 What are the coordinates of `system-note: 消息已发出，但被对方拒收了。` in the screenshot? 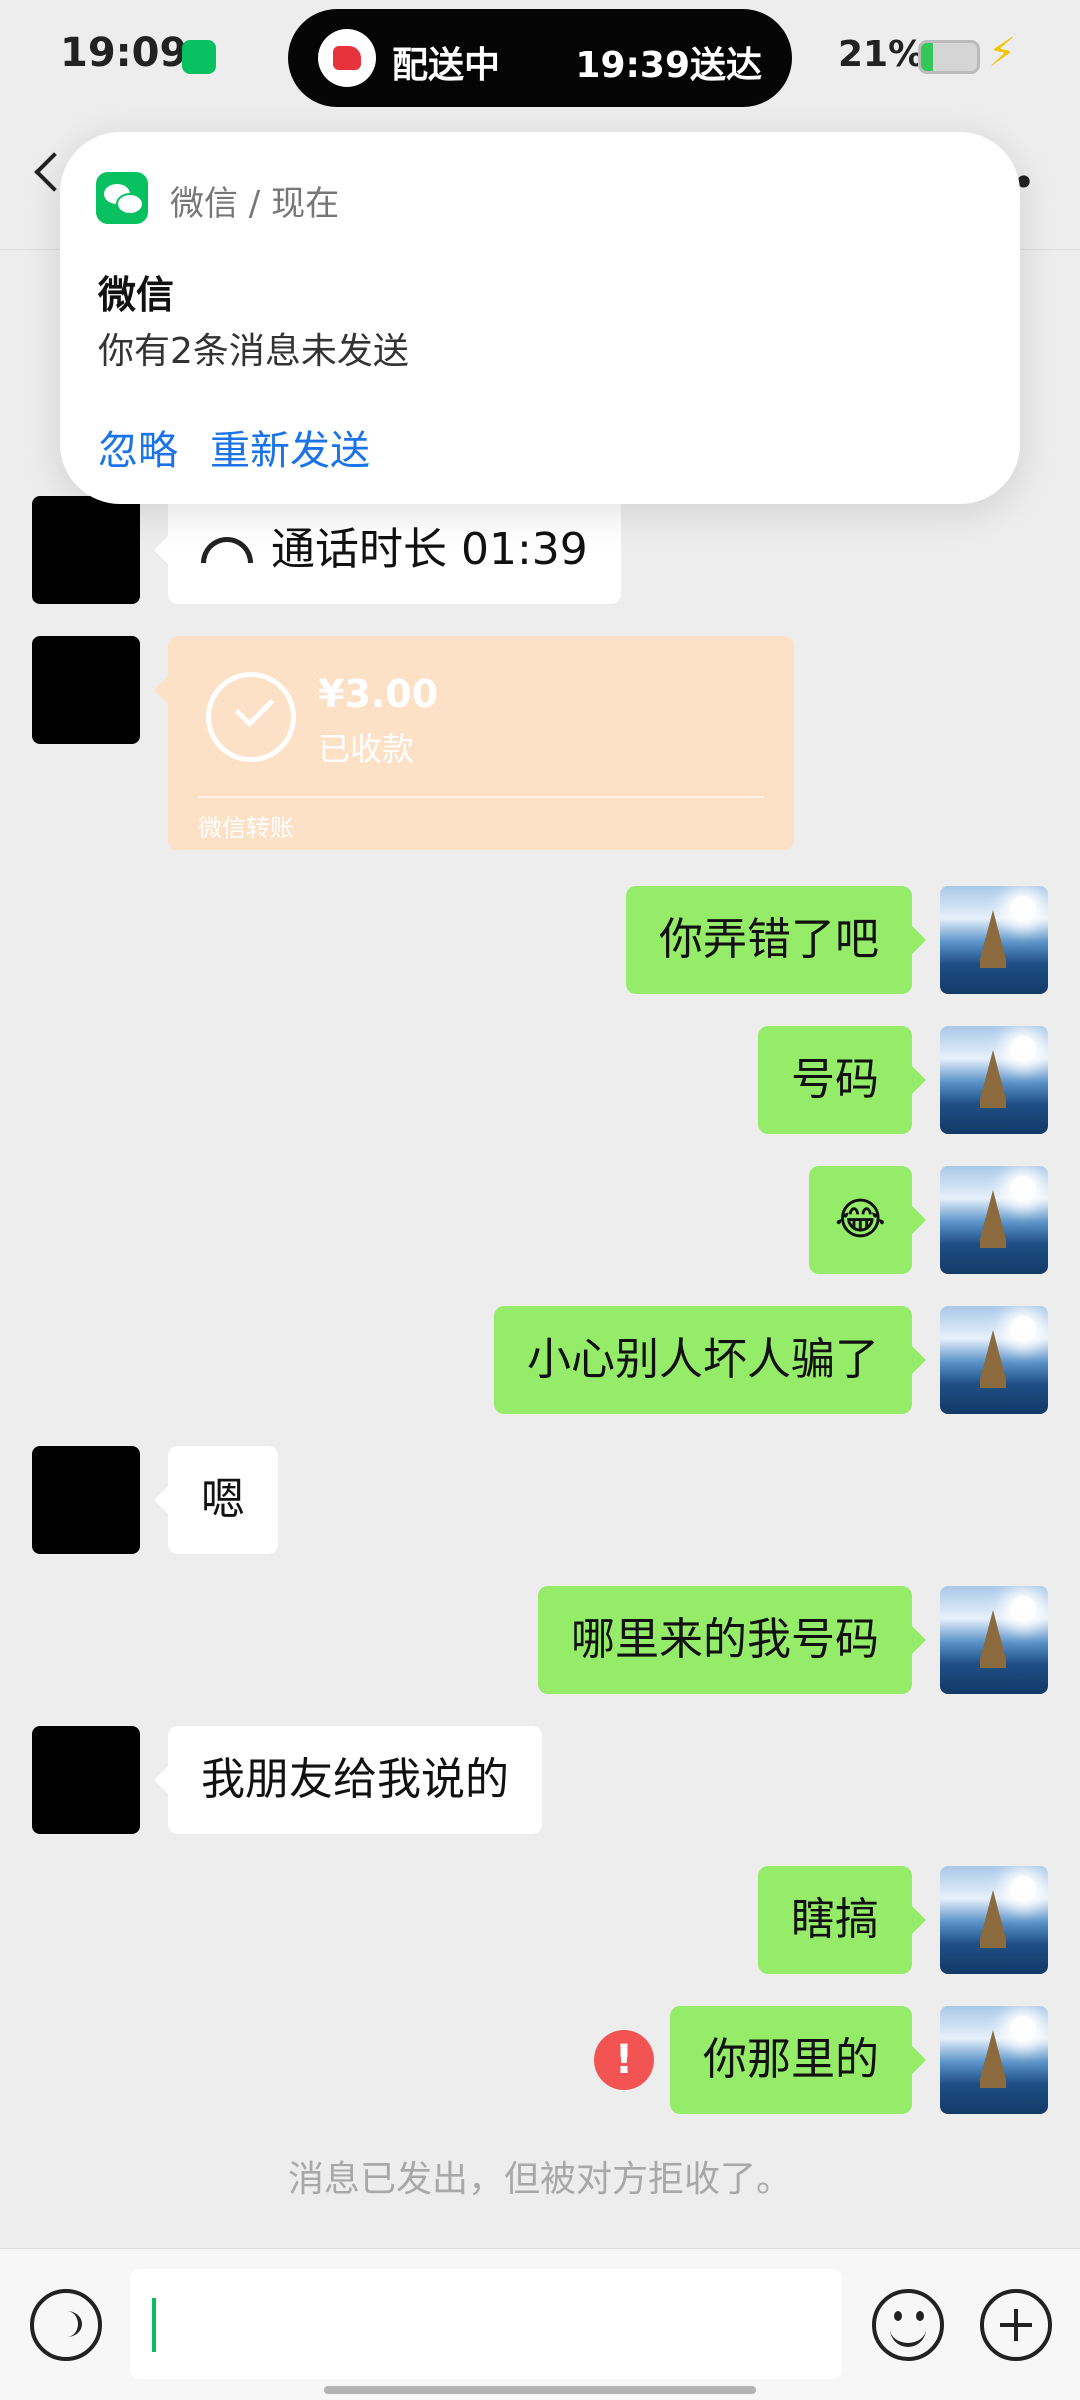 It's located at (539, 2179).